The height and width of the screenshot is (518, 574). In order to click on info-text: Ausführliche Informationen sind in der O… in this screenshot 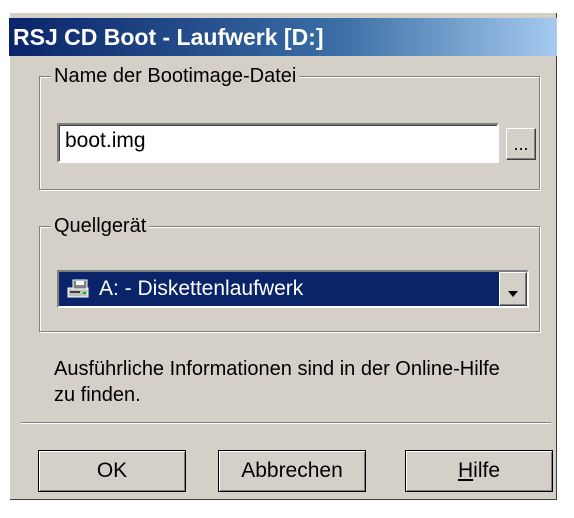, I will do `click(277, 382)`.